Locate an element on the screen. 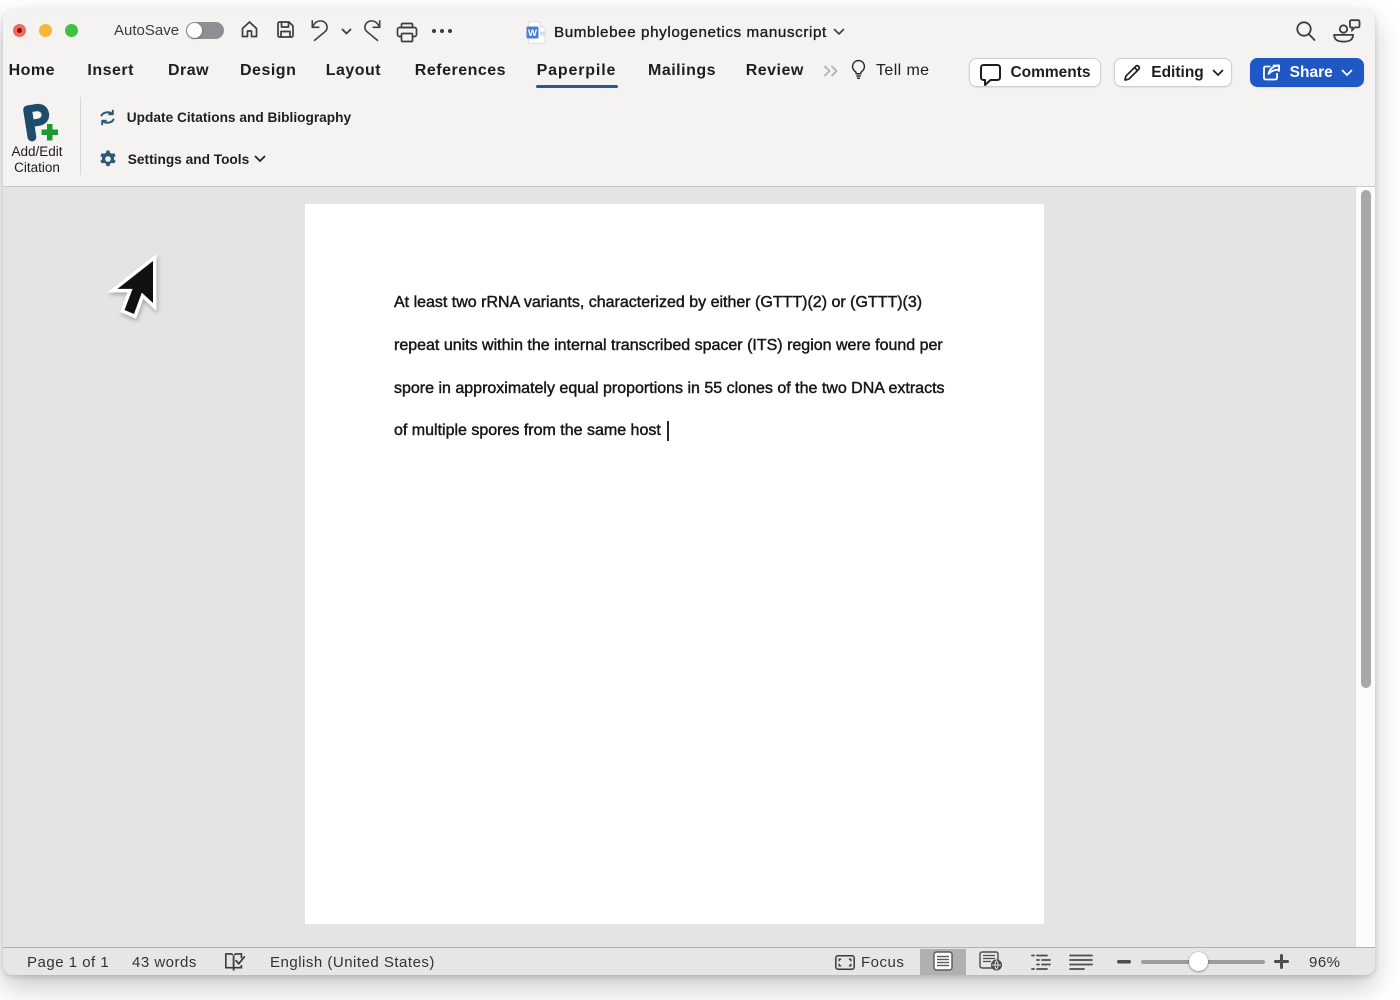 The height and width of the screenshot is (1000, 1400). svg-text: W is located at coordinates (532, 32).